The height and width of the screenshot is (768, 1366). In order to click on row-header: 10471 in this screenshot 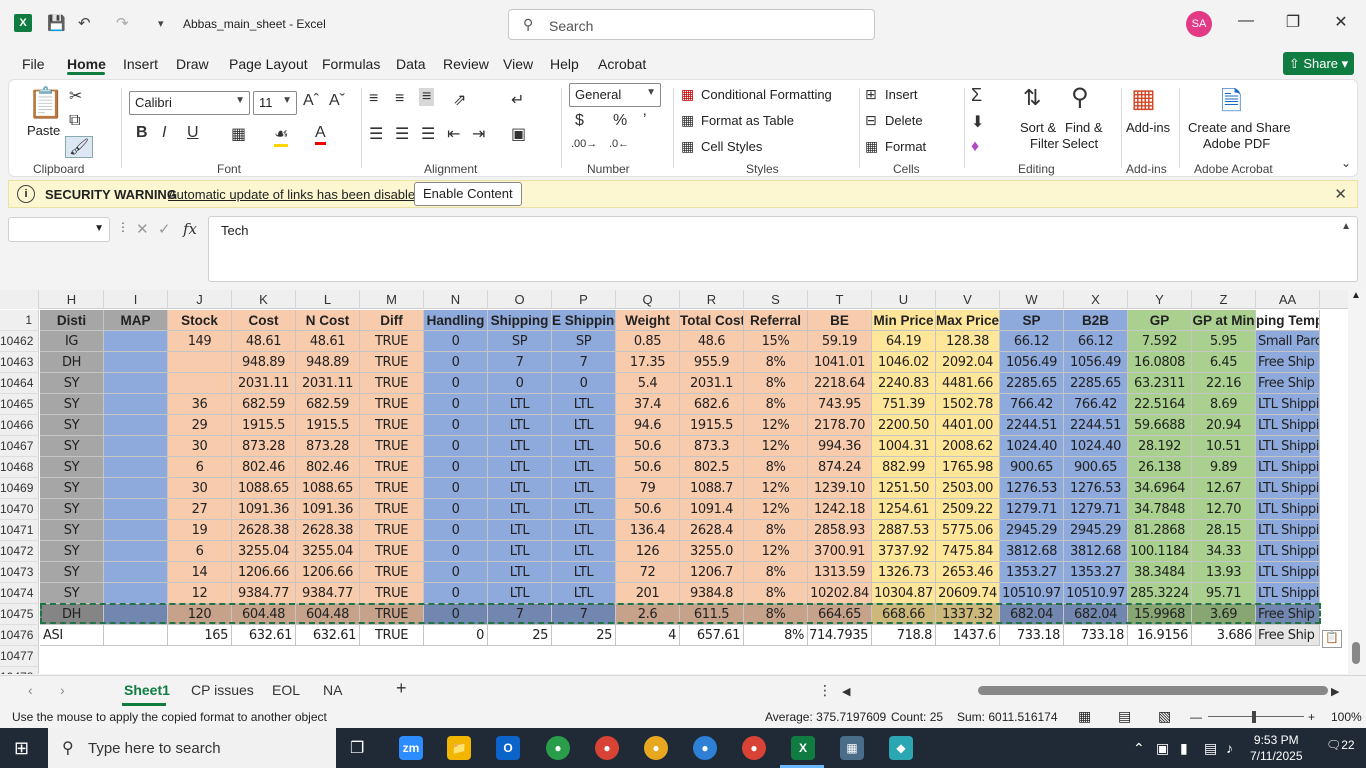, I will do `click(19, 530)`.